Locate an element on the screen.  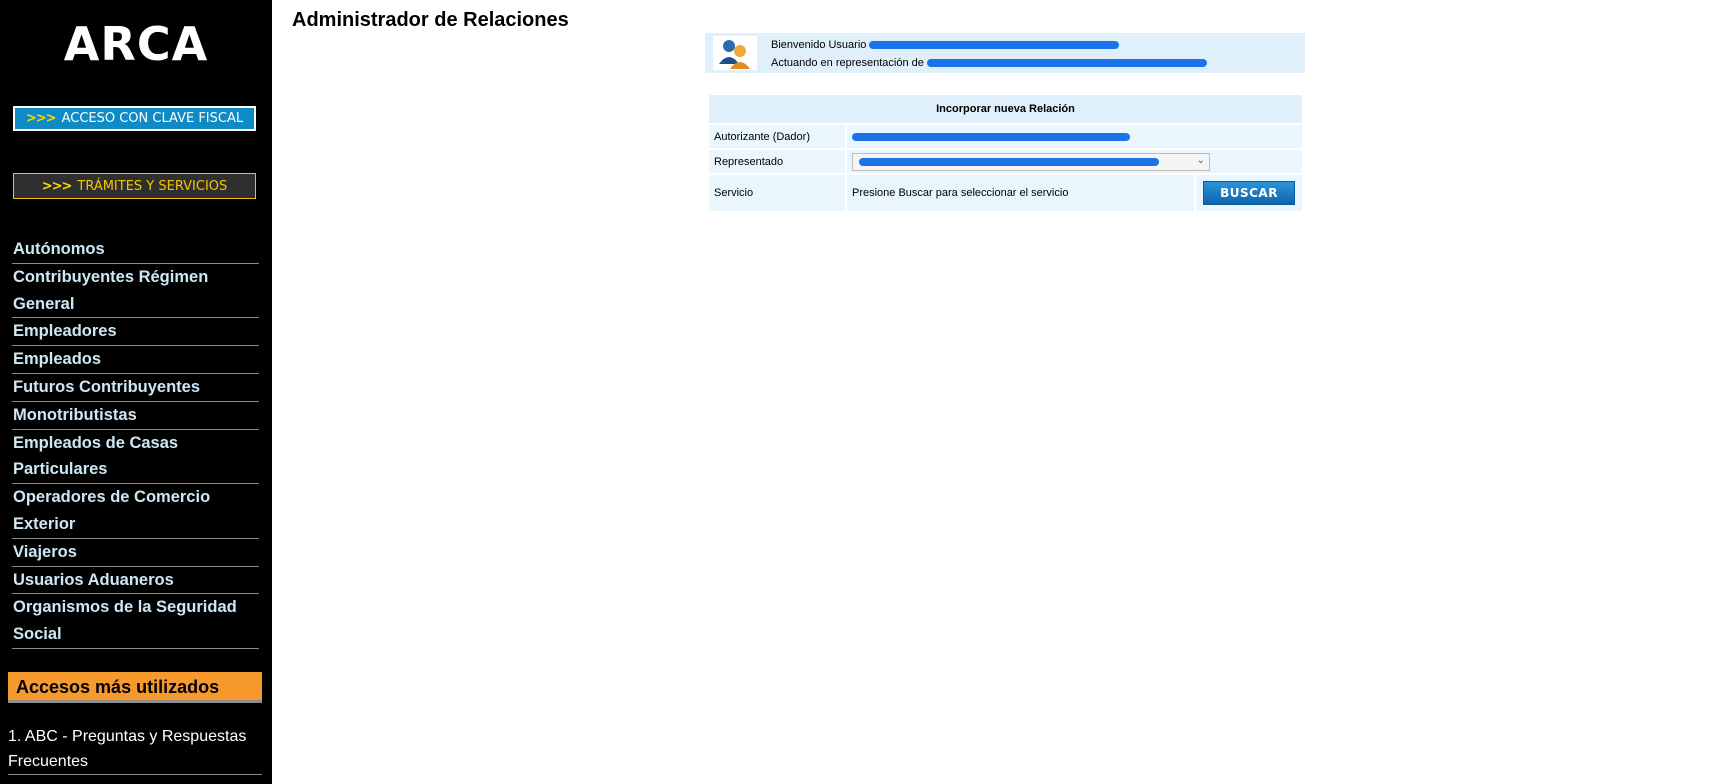
users-icon is located at coordinates (735, 53).